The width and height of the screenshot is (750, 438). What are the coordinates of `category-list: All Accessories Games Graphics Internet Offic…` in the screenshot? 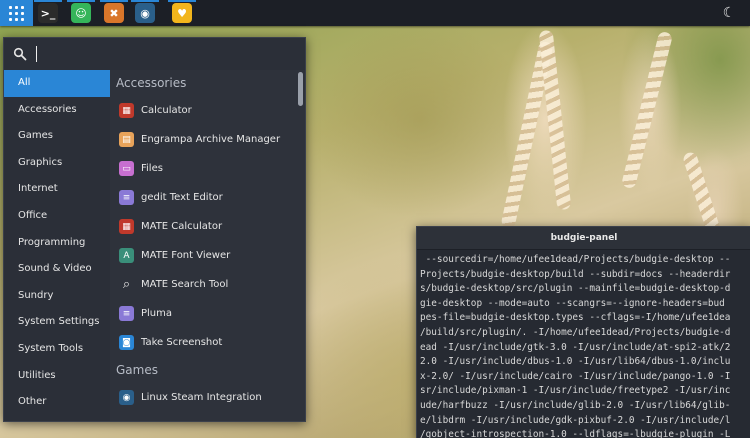 It's located at (57, 245).